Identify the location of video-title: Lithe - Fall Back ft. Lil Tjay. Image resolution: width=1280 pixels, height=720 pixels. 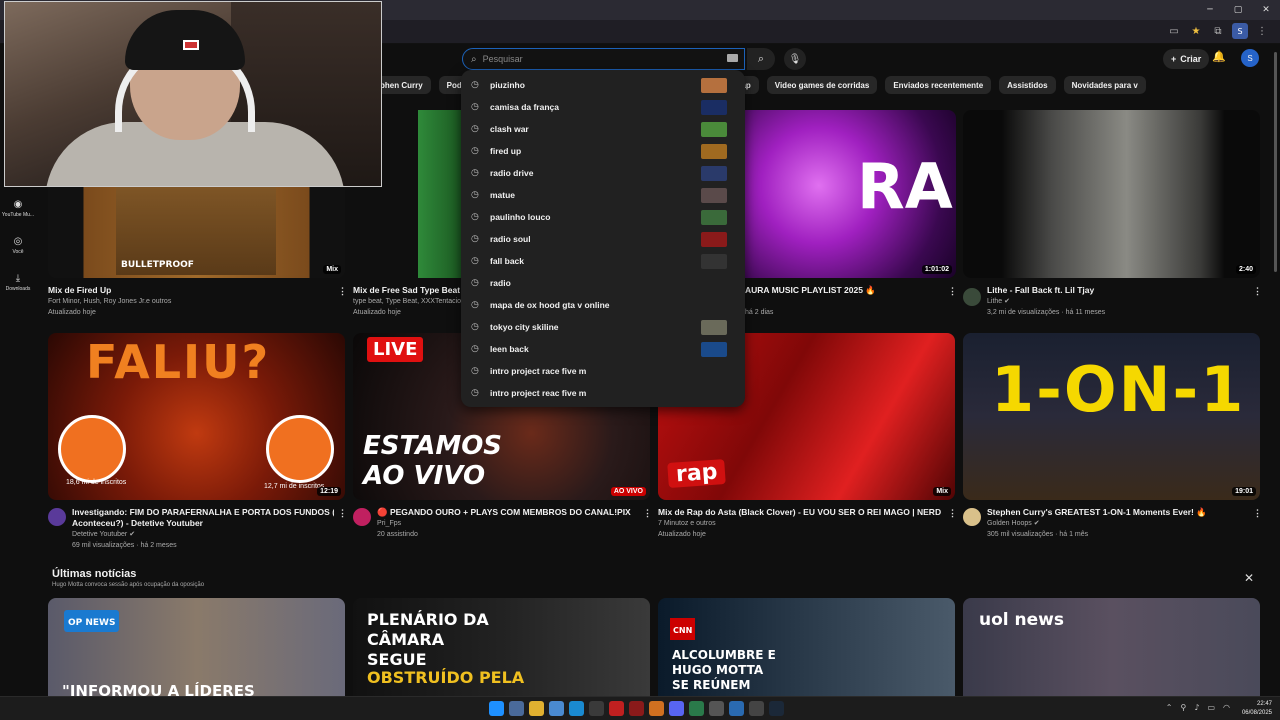
(1117, 290).